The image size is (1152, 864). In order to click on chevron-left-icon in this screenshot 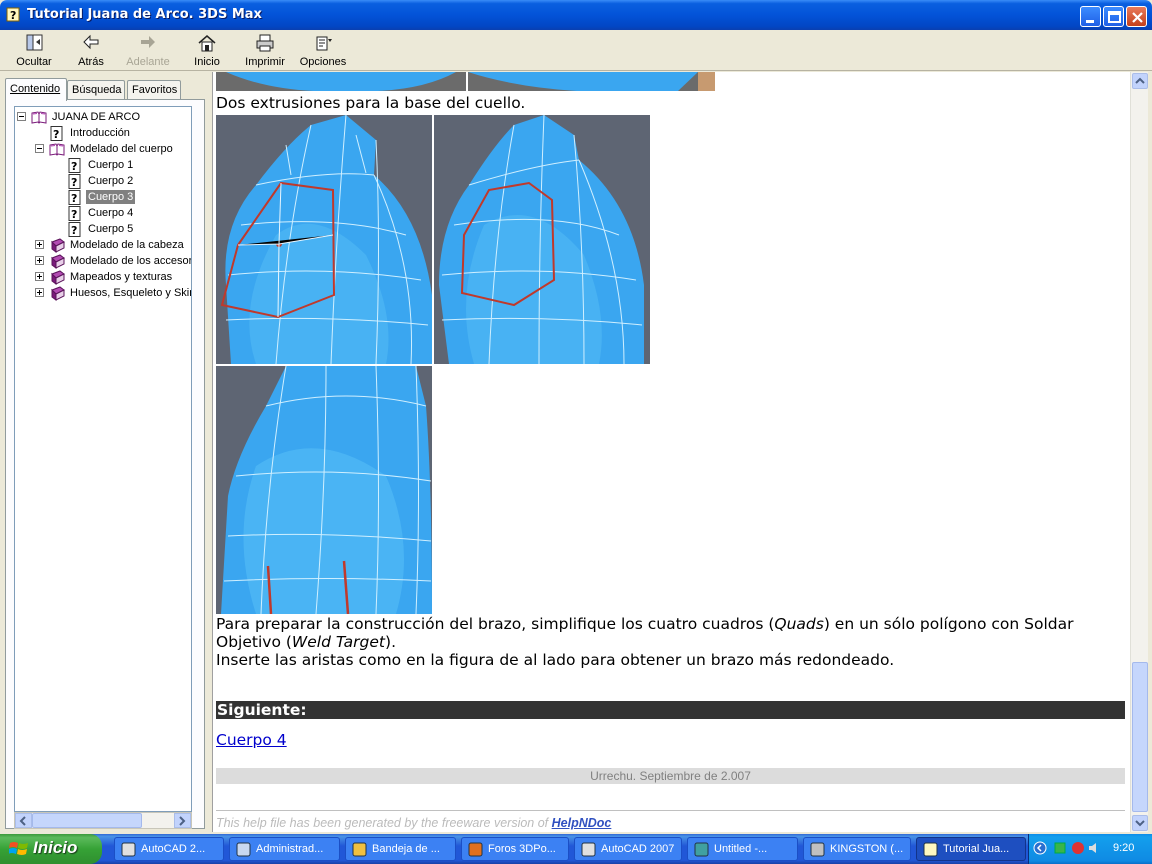, I will do `click(22, 821)`.